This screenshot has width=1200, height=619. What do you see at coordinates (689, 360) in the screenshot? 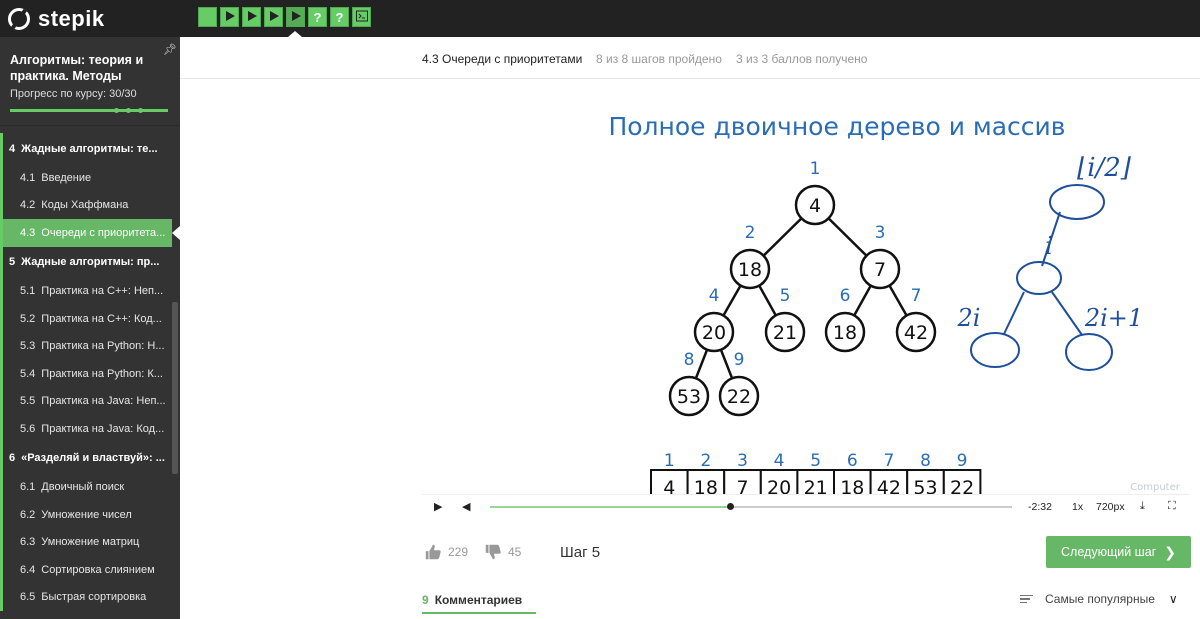
I see `tree-node-index: 8` at bounding box center [689, 360].